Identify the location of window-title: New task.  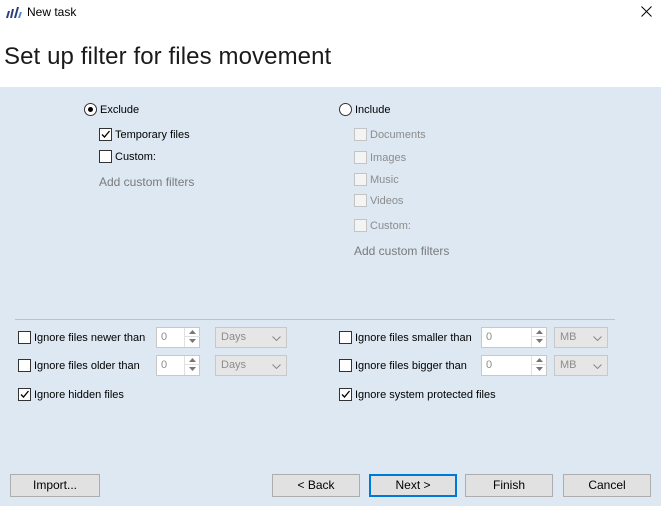
(52, 12).